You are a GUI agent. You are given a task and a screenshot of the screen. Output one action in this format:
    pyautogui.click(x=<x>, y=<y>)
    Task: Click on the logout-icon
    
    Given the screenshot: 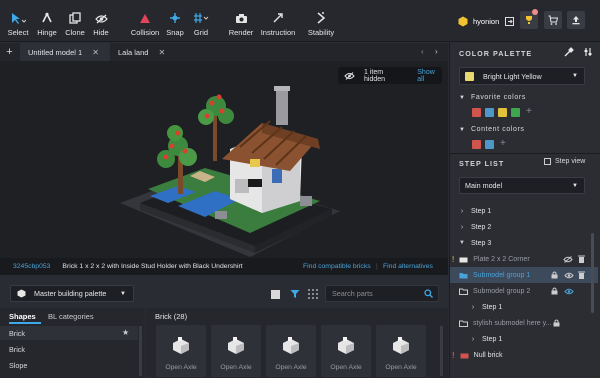 What is the action you would take?
    pyautogui.click(x=510, y=21)
    